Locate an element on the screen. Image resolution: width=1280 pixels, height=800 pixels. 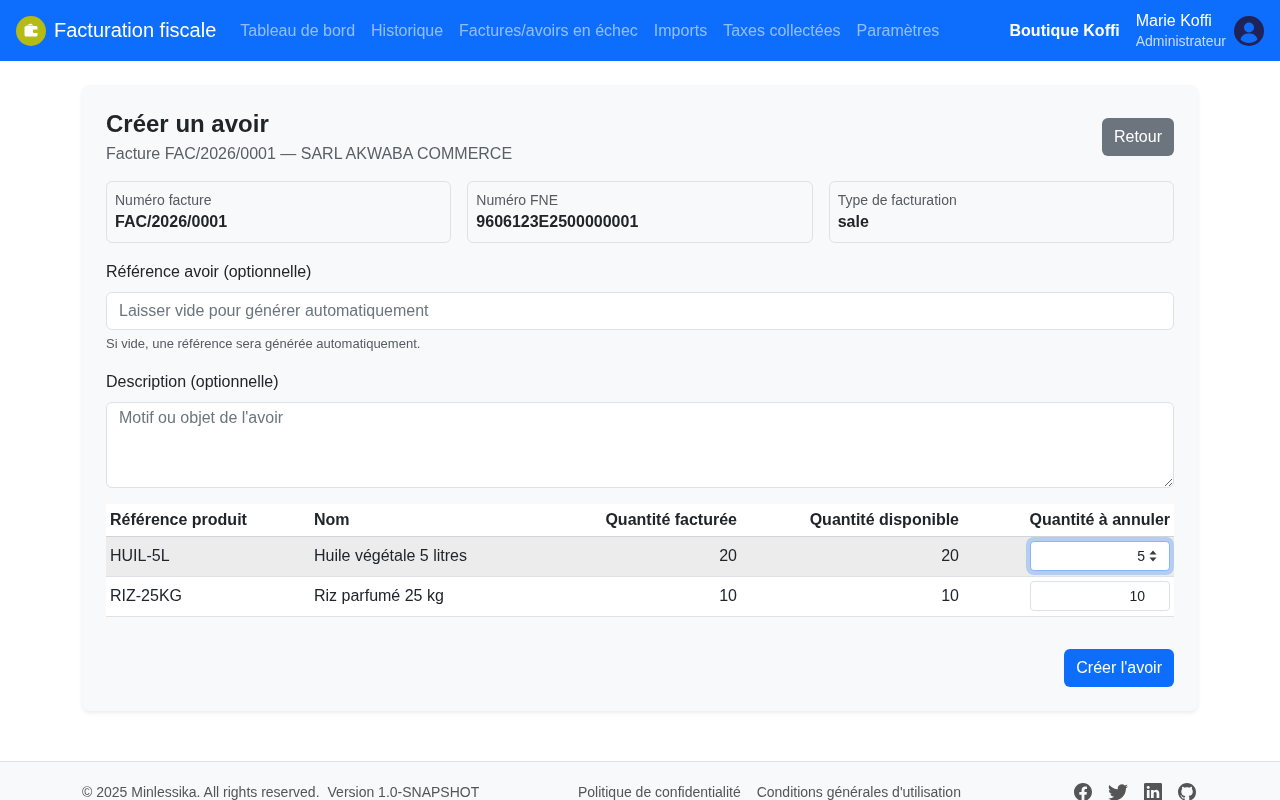
wallet-icon is located at coordinates (31, 30).